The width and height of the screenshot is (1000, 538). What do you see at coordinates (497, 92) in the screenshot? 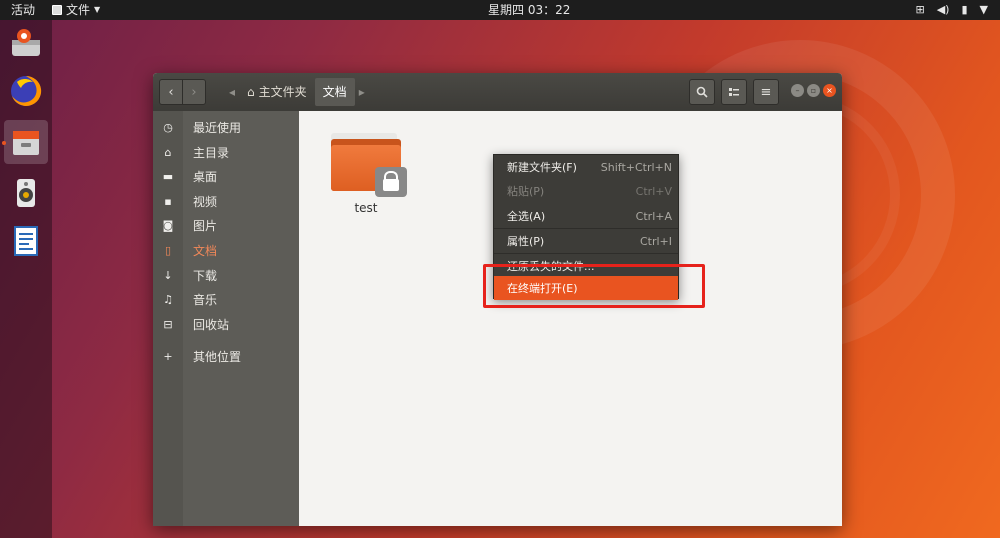
I see `header-bar: ‹ › ◂ ⌂ 主文件夹 文档 ▸ ≡ – ▫ ×` at bounding box center [497, 92].